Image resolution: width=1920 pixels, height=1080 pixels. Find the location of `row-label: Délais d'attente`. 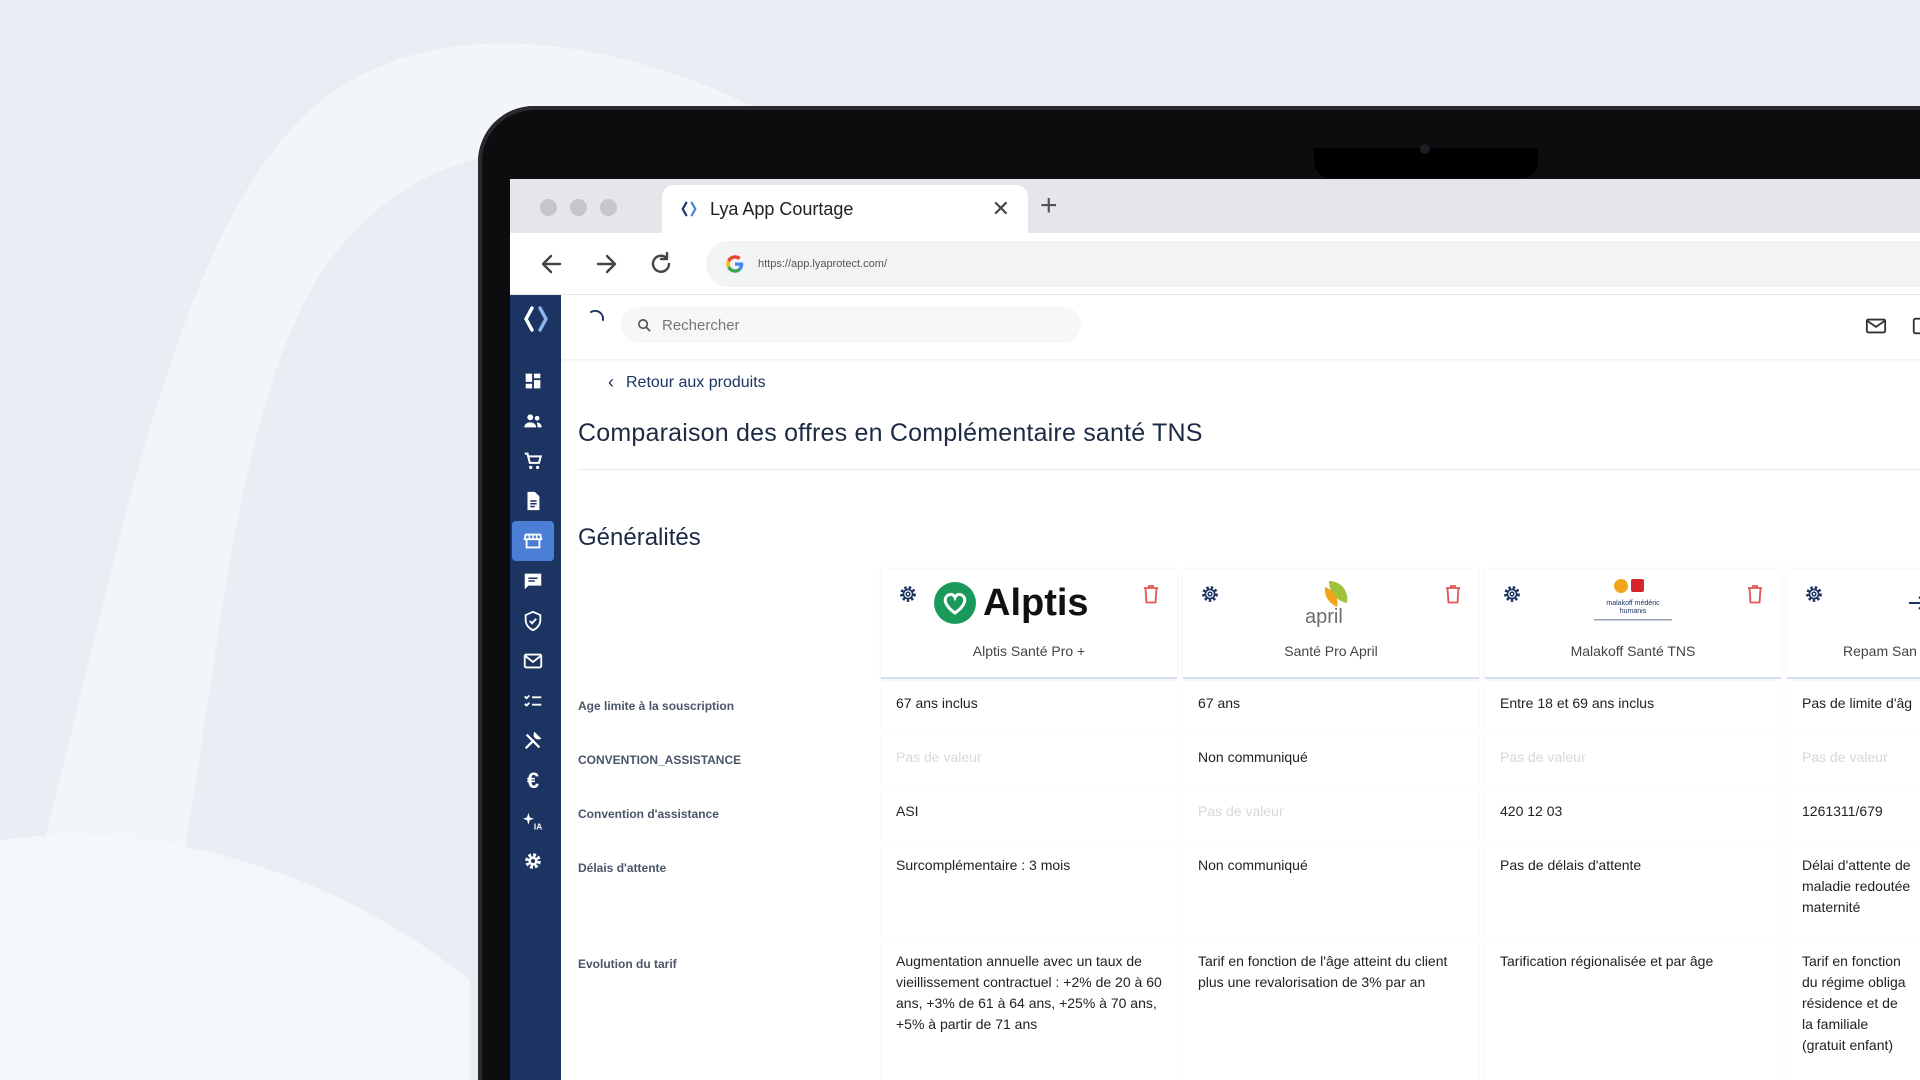

row-label: Délais d'attente is located at coordinates (622, 868).